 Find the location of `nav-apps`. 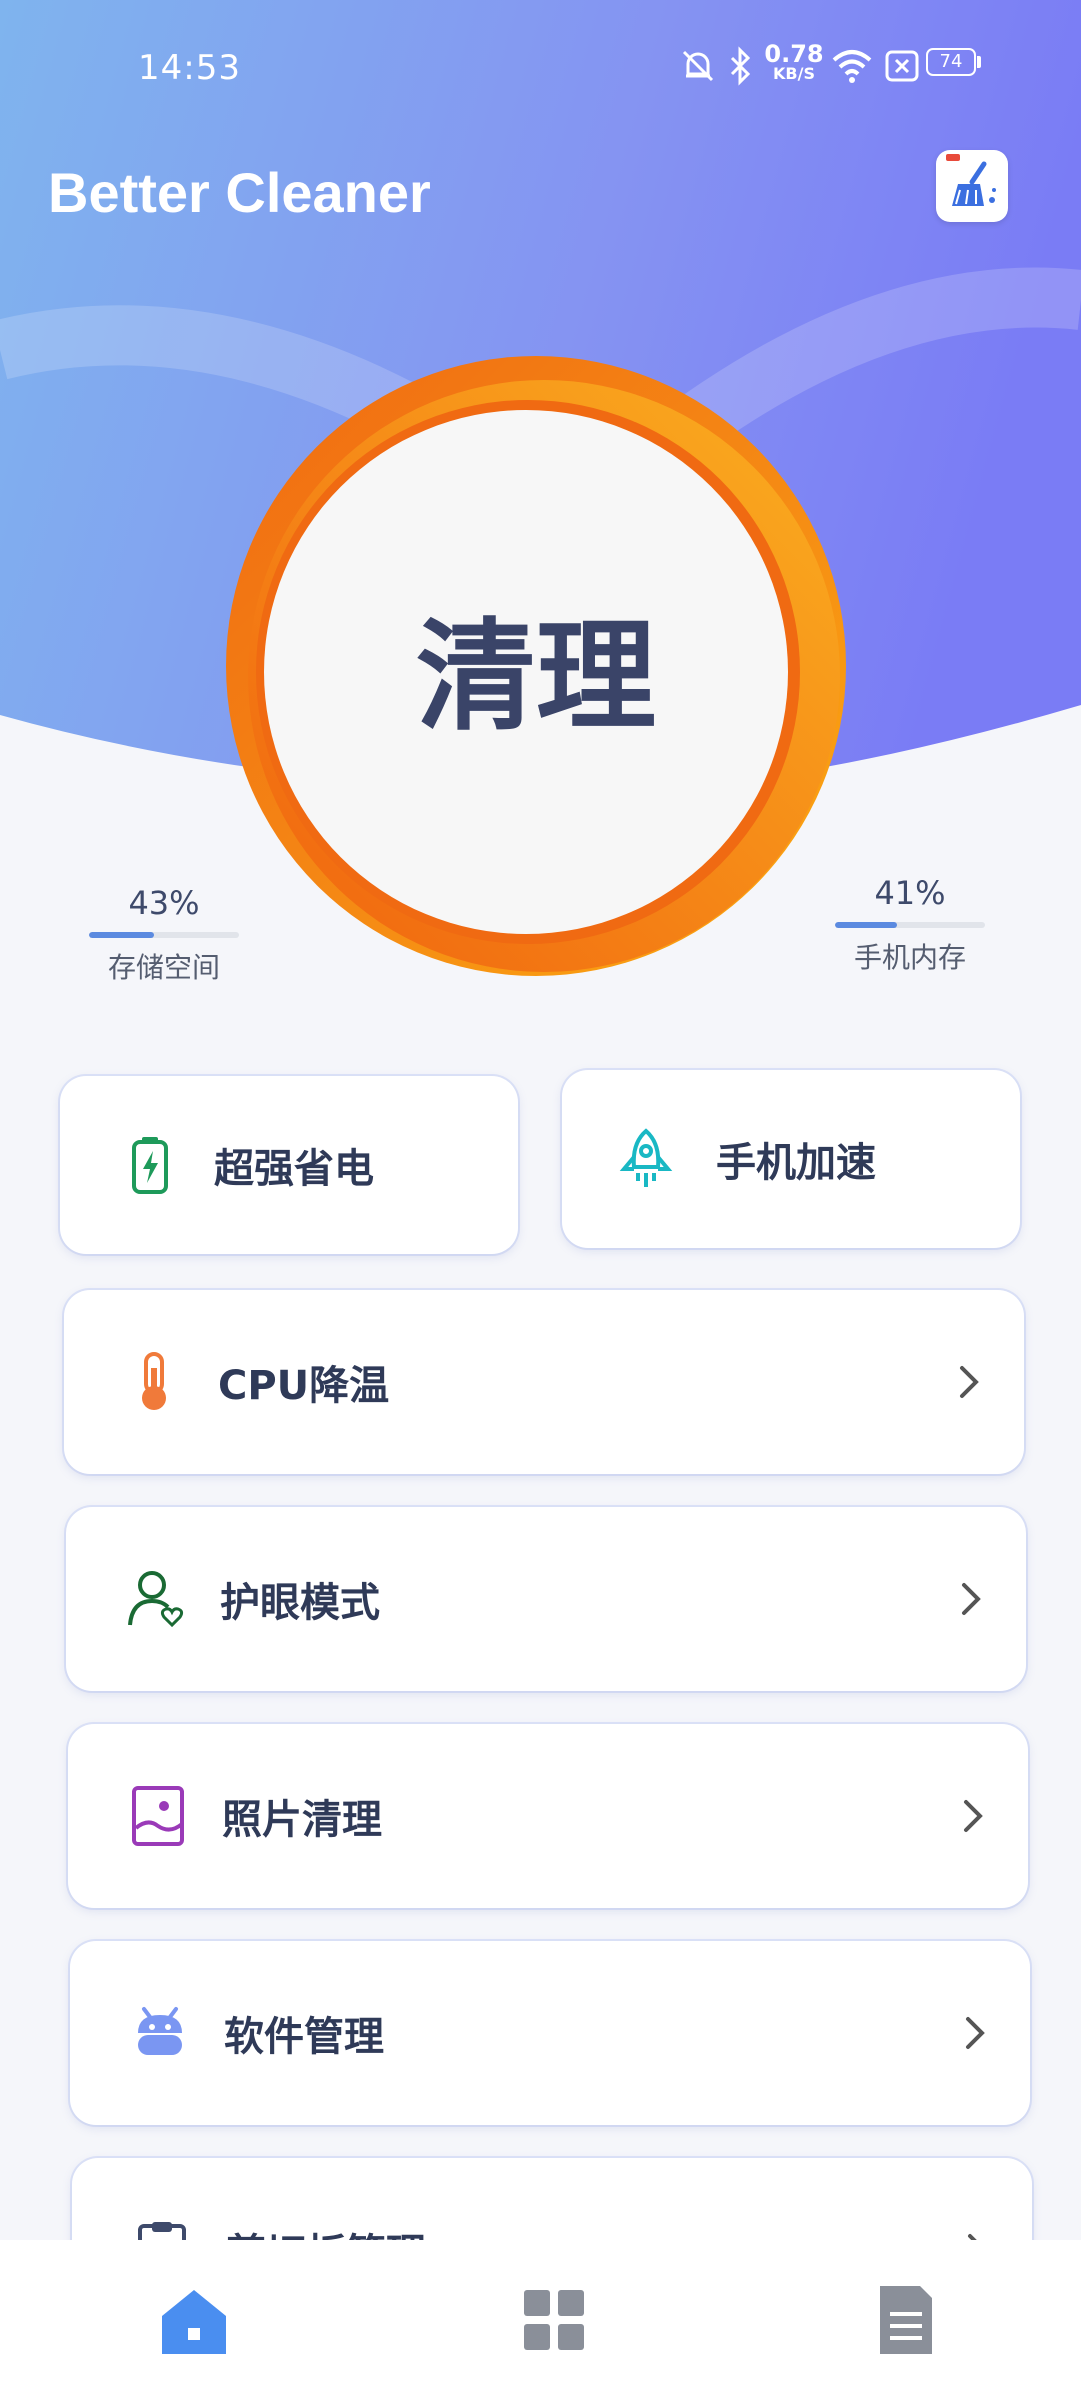

nav-apps is located at coordinates (554, 2320).